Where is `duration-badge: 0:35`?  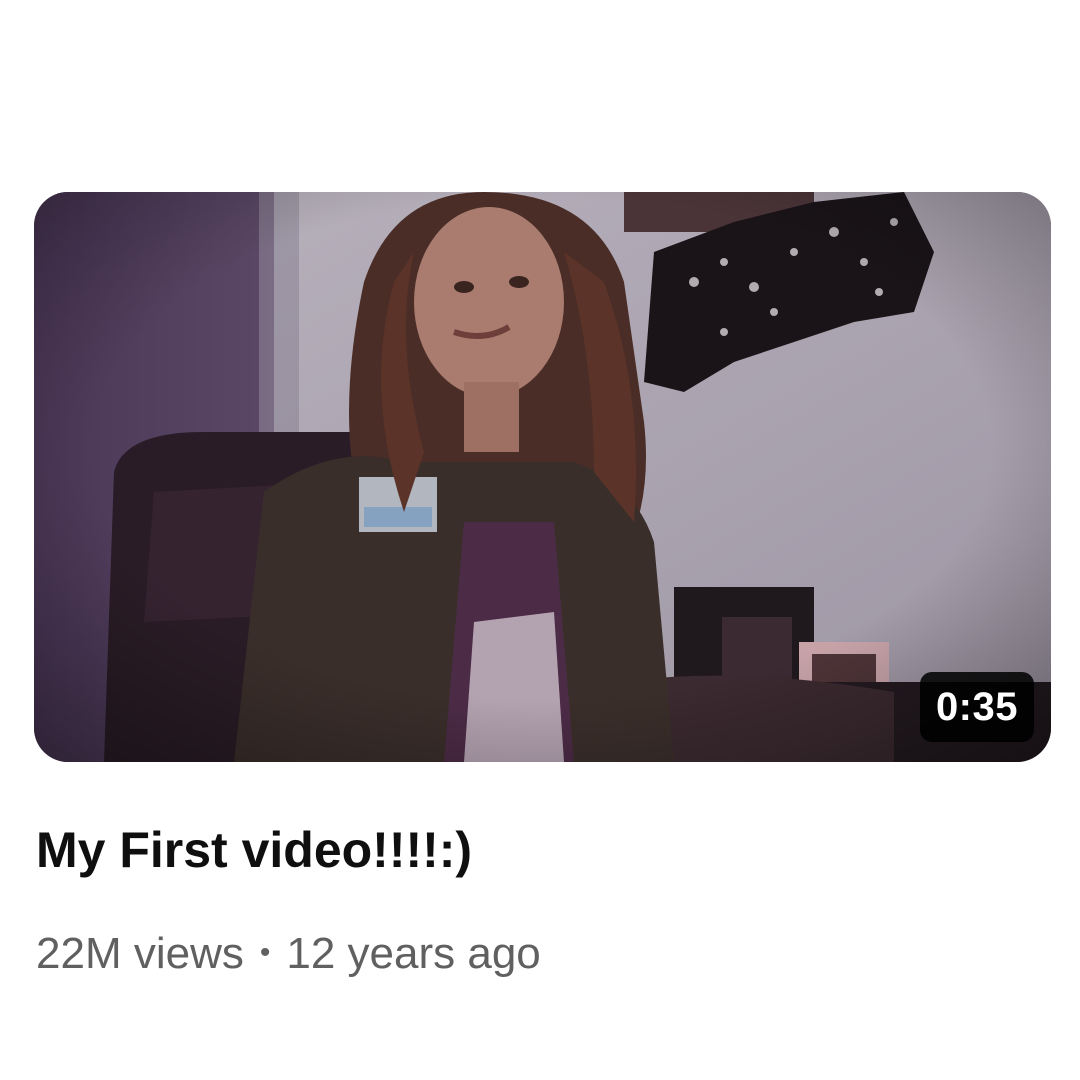
duration-badge: 0:35 is located at coordinates (976, 707).